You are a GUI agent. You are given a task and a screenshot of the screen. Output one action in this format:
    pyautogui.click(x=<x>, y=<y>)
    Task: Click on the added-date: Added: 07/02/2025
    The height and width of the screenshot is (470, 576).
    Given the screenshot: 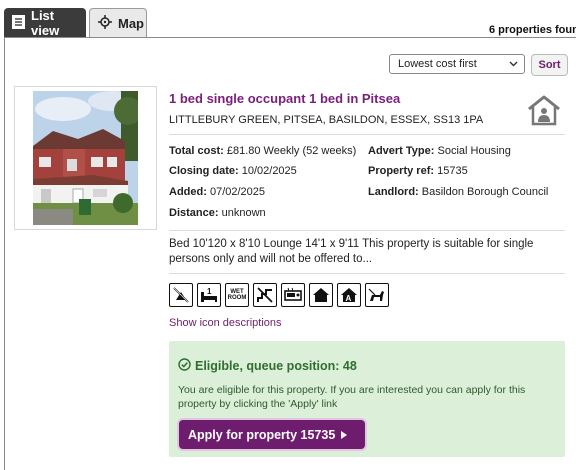 What is the action you would take?
    pyautogui.click(x=217, y=192)
    